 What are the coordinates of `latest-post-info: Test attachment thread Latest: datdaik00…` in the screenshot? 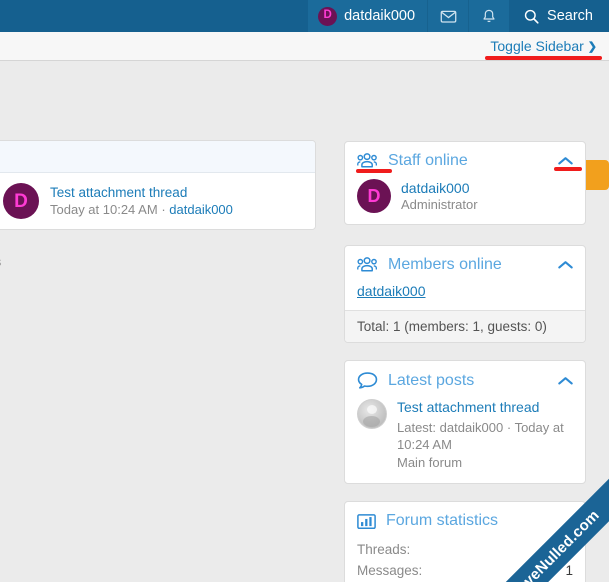 It's located at (485, 435).